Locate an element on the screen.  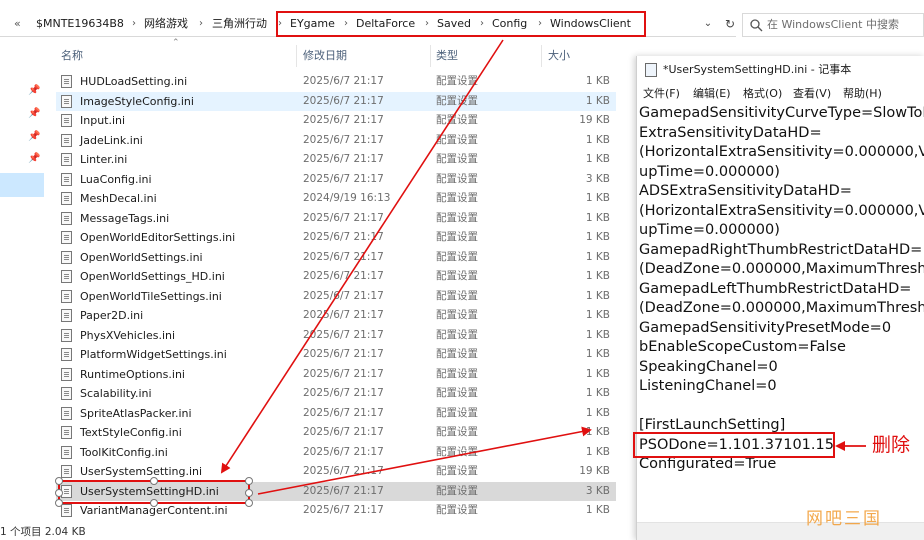
file-row: RuntimeOptions.ini 2025/6/7 21:17 配置设置 1 KB is located at coordinates (336, 375).